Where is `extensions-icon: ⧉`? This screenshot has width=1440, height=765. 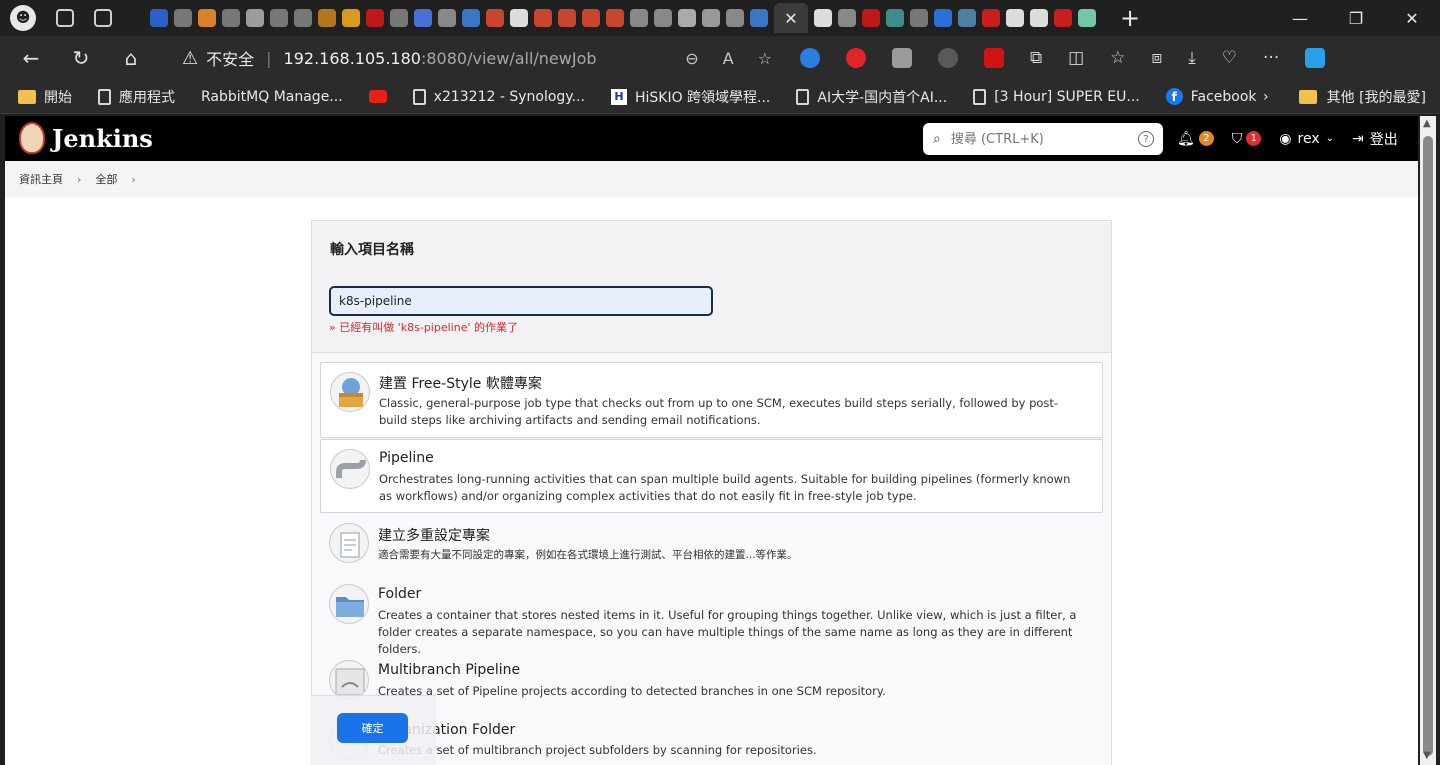 extensions-icon: ⧉ is located at coordinates (1036, 58).